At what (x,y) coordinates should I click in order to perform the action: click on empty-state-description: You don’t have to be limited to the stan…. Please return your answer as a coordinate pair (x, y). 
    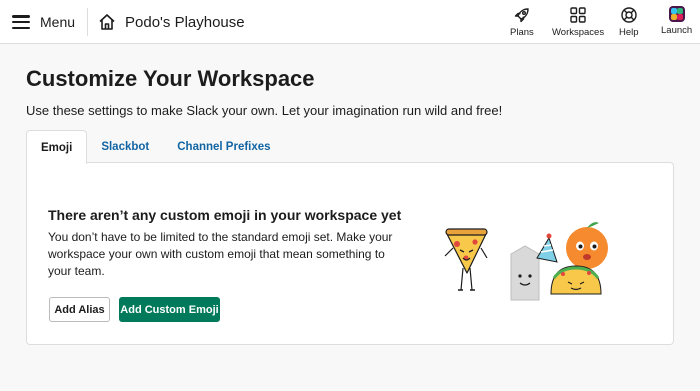
    Looking at the image, I should click on (220, 254).